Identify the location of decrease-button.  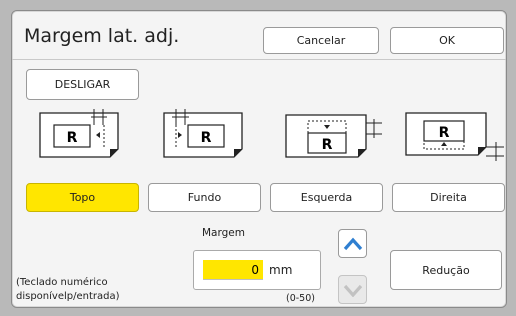
(352, 289).